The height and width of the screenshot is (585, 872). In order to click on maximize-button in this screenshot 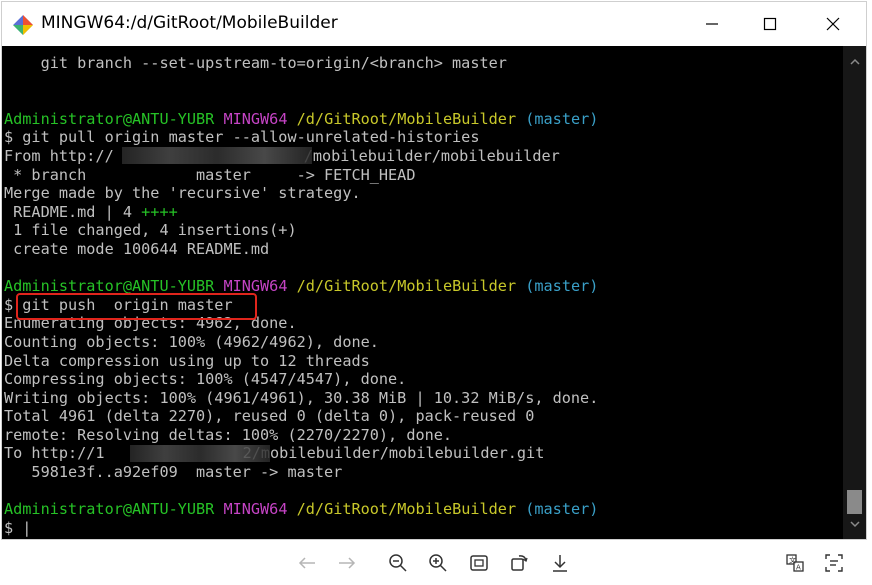, I will do `click(770, 24)`.